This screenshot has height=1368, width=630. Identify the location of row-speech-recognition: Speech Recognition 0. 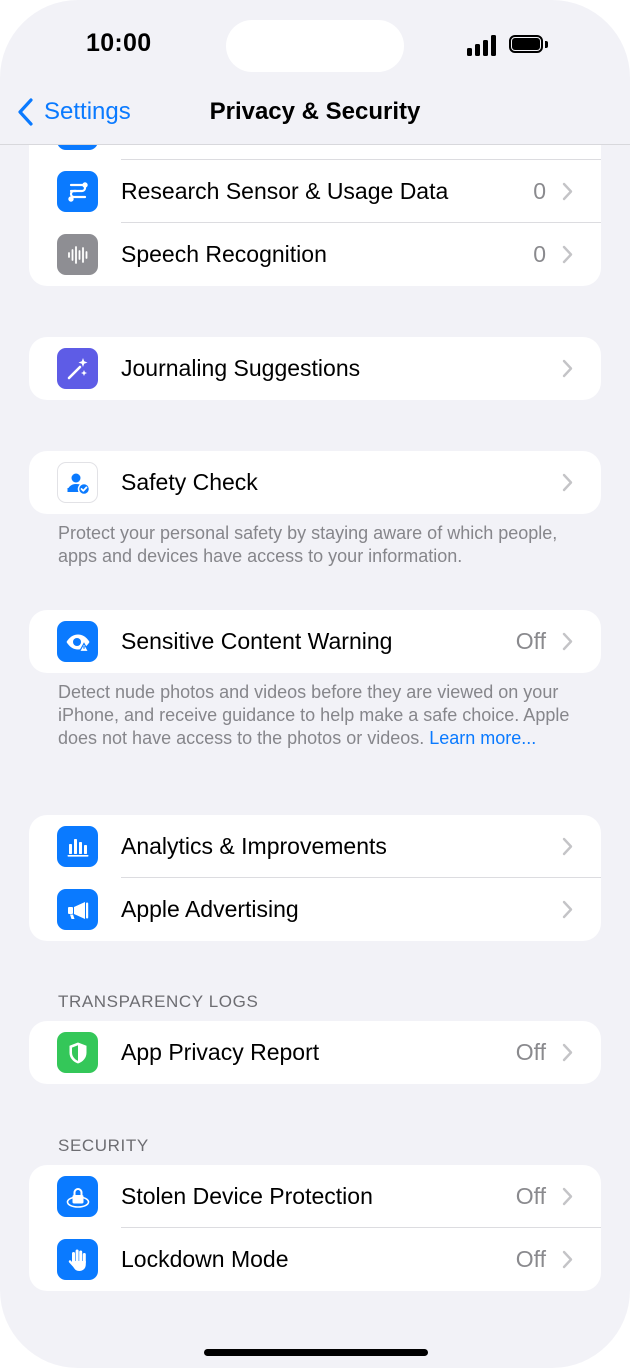
(315, 254).